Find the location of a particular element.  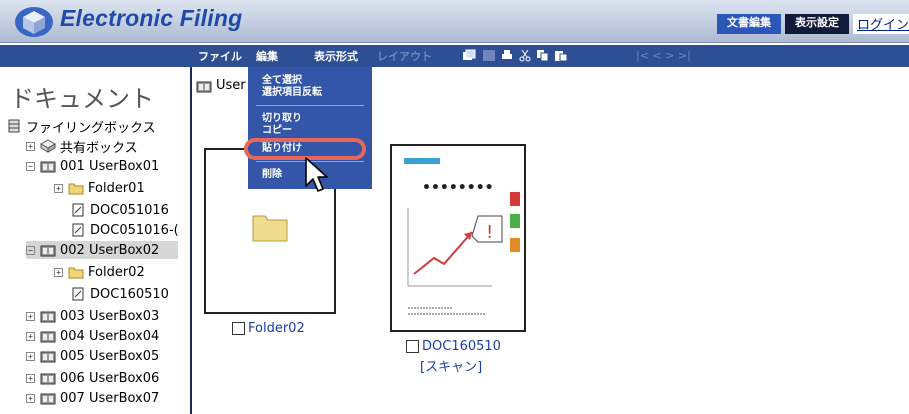

document-thumbnail: •••••••• ! is located at coordinates (458, 238).